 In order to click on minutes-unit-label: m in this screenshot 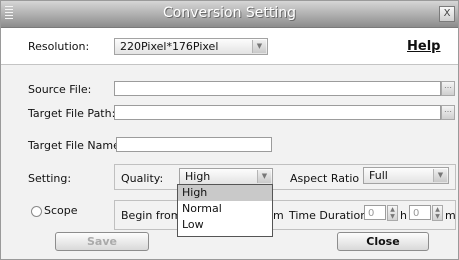, I will do `click(450, 215)`.